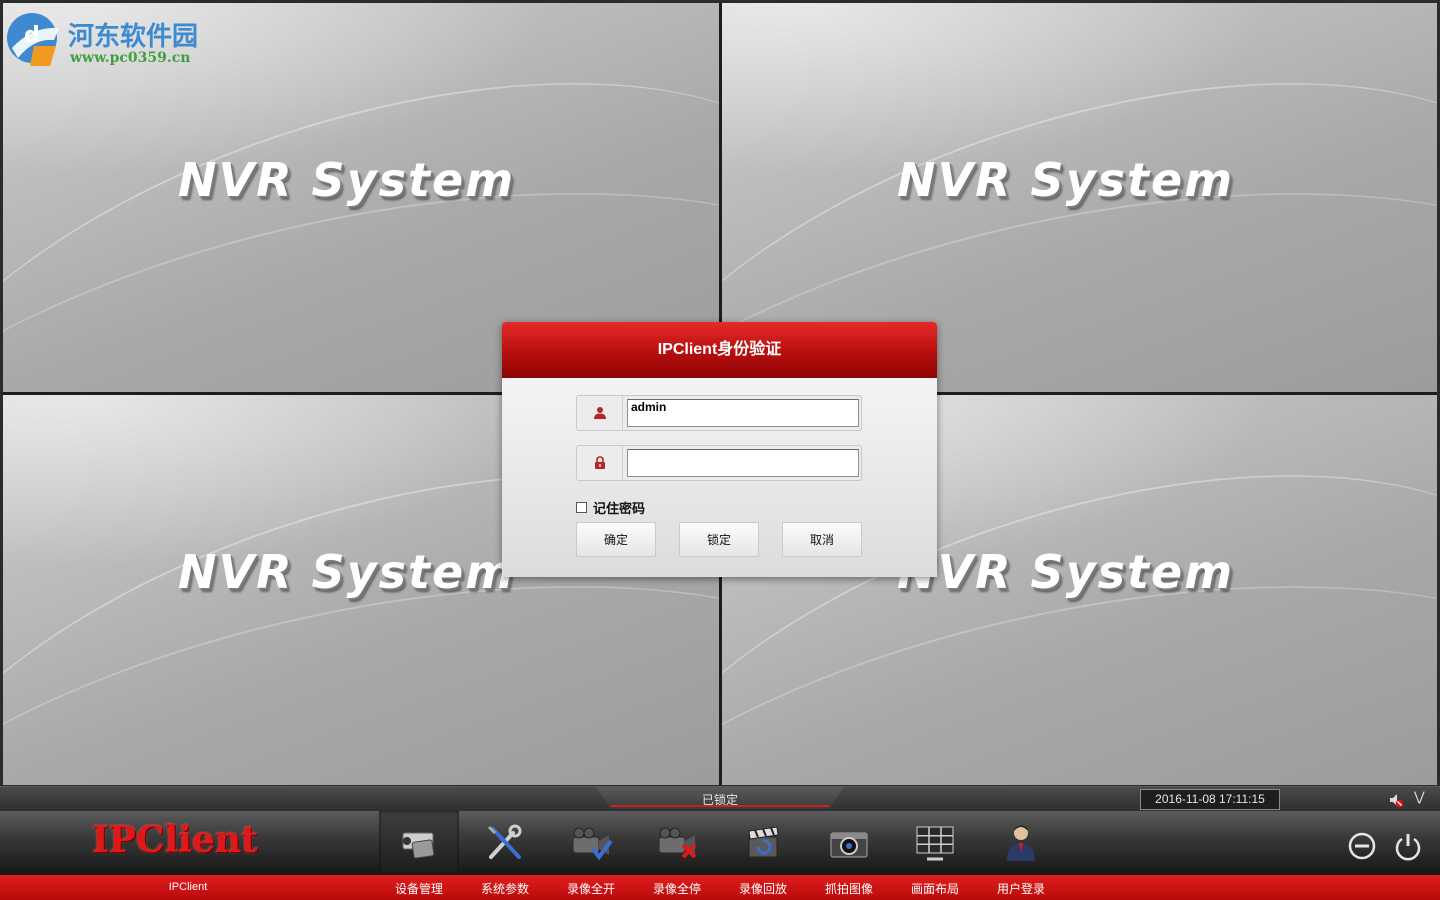 This screenshot has width=1440, height=900. Describe the element at coordinates (1362, 846) in the screenshot. I see `minimize-icon` at that location.